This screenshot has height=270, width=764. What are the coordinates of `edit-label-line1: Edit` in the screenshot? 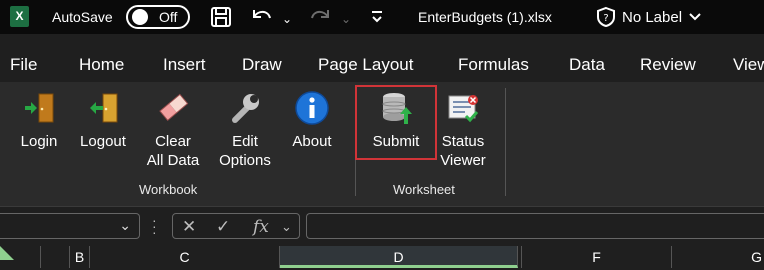 It's located at (245, 141).